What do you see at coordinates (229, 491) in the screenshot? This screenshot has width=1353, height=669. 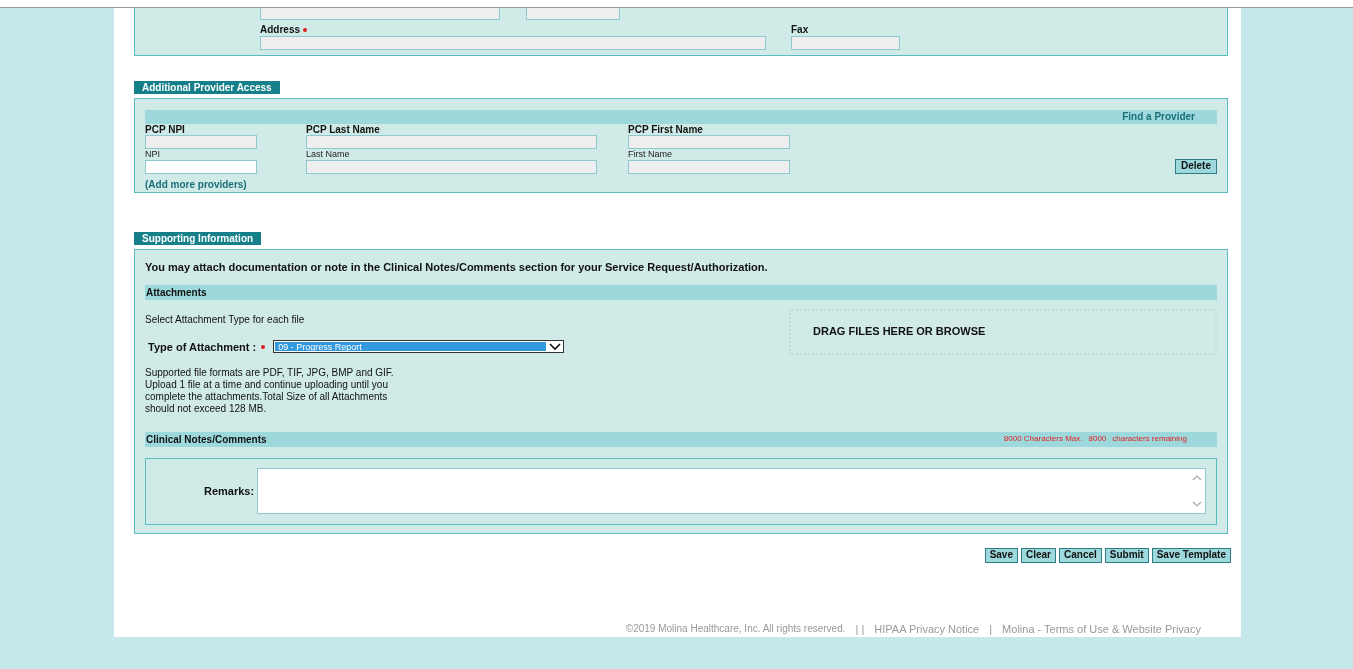 I see `field-label: Remarks:` at bounding box center [229, 491].